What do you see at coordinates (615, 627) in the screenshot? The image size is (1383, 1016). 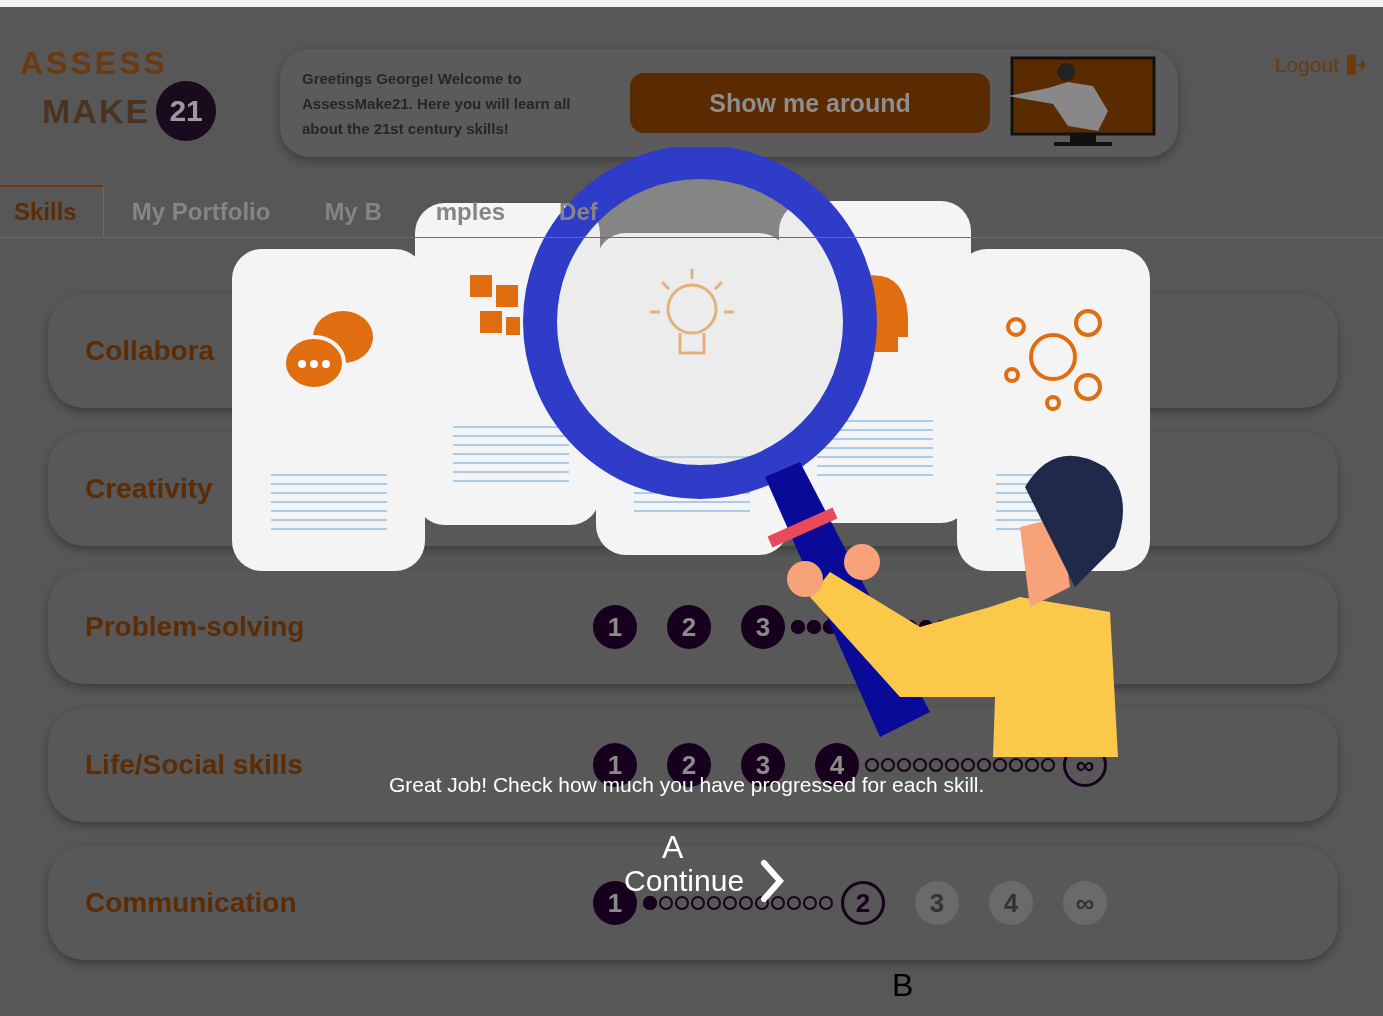 I see `level-step-badge: 1` at bounding box center [615, 627].